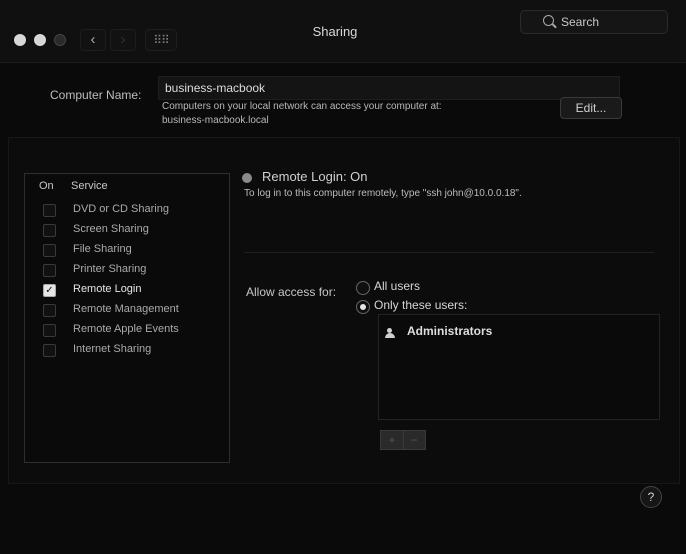 The image size is (686, 554). I want to click on search-icon, so click(548, 20).